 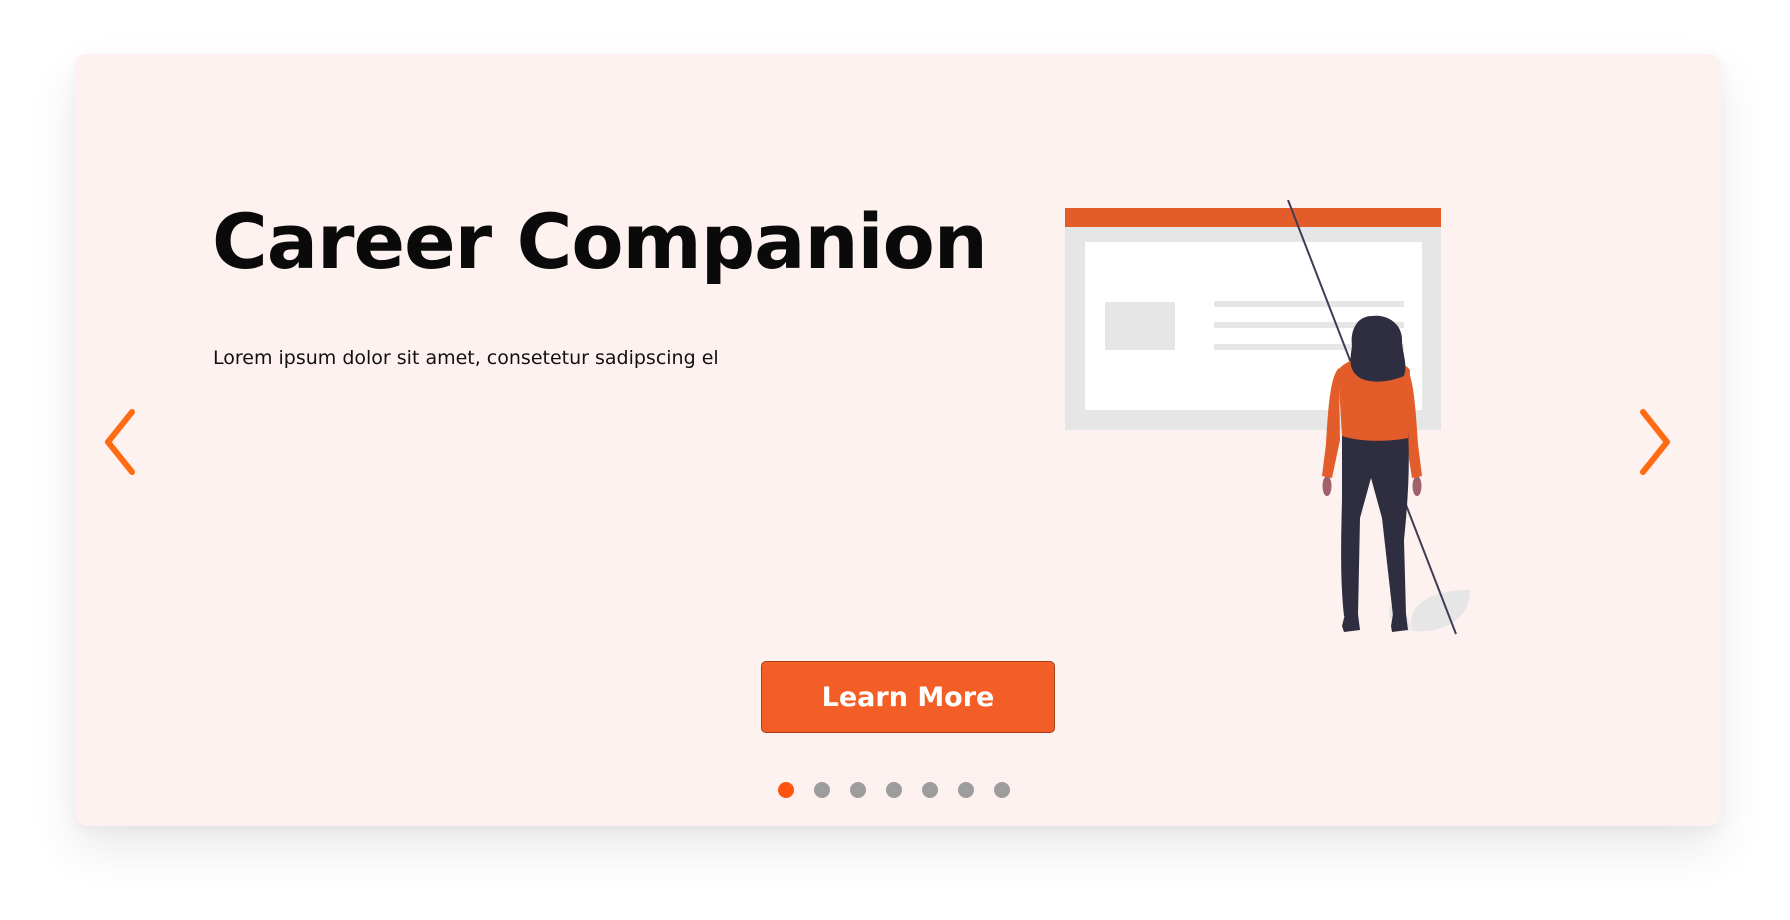 What do you see at coordinates (600, 241) in the screenshot?
I see `slide-title: Career Companion` at bounding box center [600, 241].